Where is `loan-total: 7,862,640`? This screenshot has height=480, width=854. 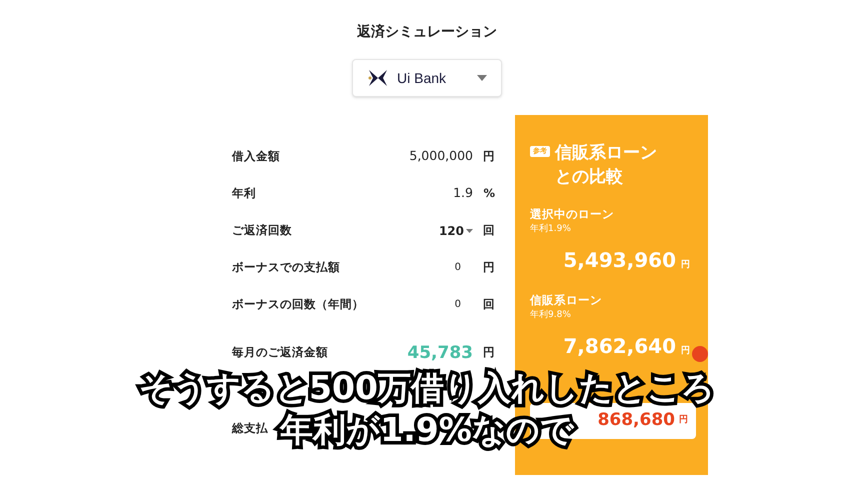
loan-total: 7,862,640 is located at coordinates (619, 346).